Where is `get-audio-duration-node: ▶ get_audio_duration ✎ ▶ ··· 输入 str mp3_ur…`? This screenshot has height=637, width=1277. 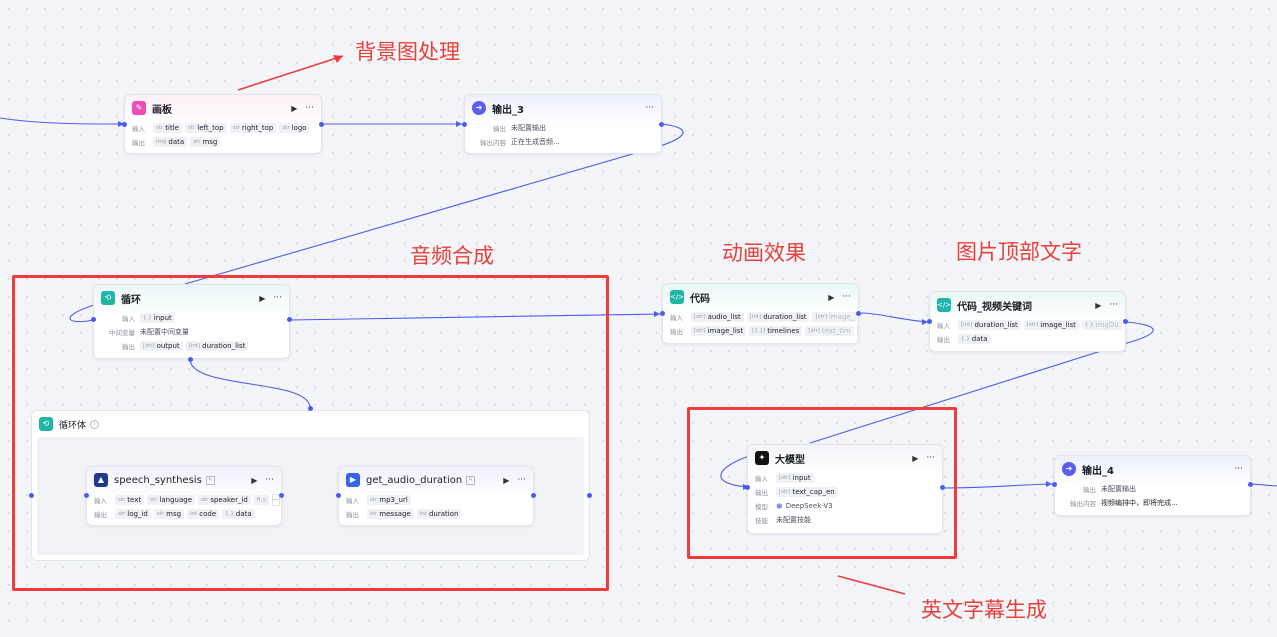 get-audio-duration-node: ▶ get_audio_duration ✎ ▶ ··· 输入 str mp3_ur… is located at coordinates (436, 496).